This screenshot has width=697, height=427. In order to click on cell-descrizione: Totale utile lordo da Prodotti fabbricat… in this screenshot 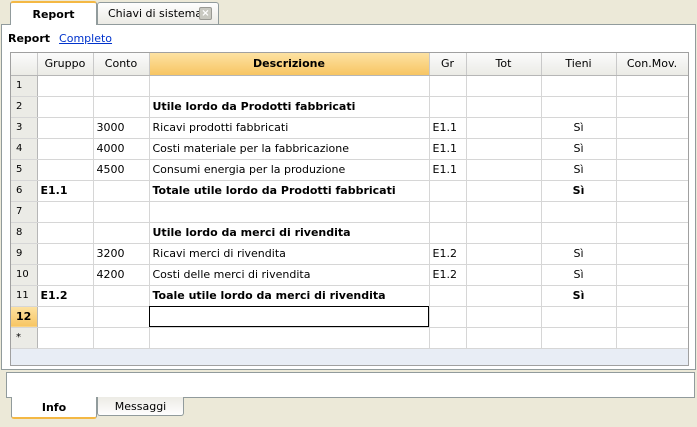, I will do `click(289, 191)`.